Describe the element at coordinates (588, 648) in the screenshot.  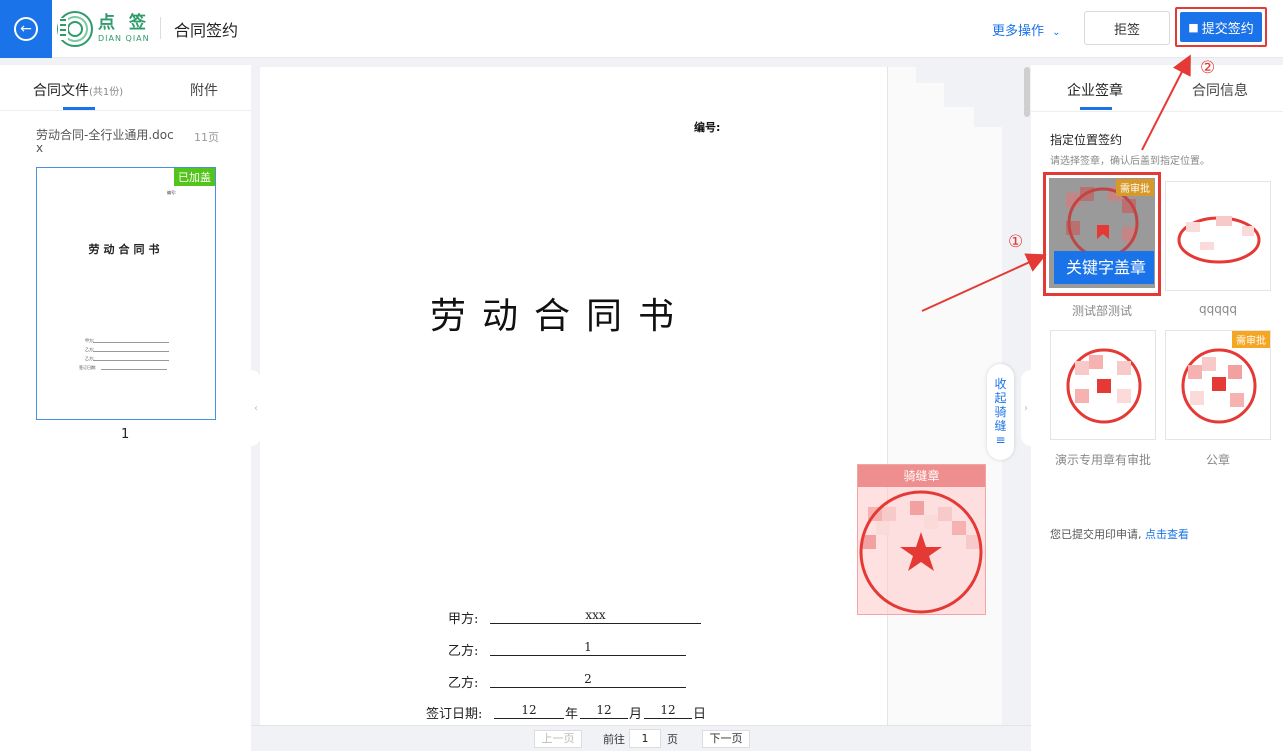
I see `party-b-value: 1` at that location.